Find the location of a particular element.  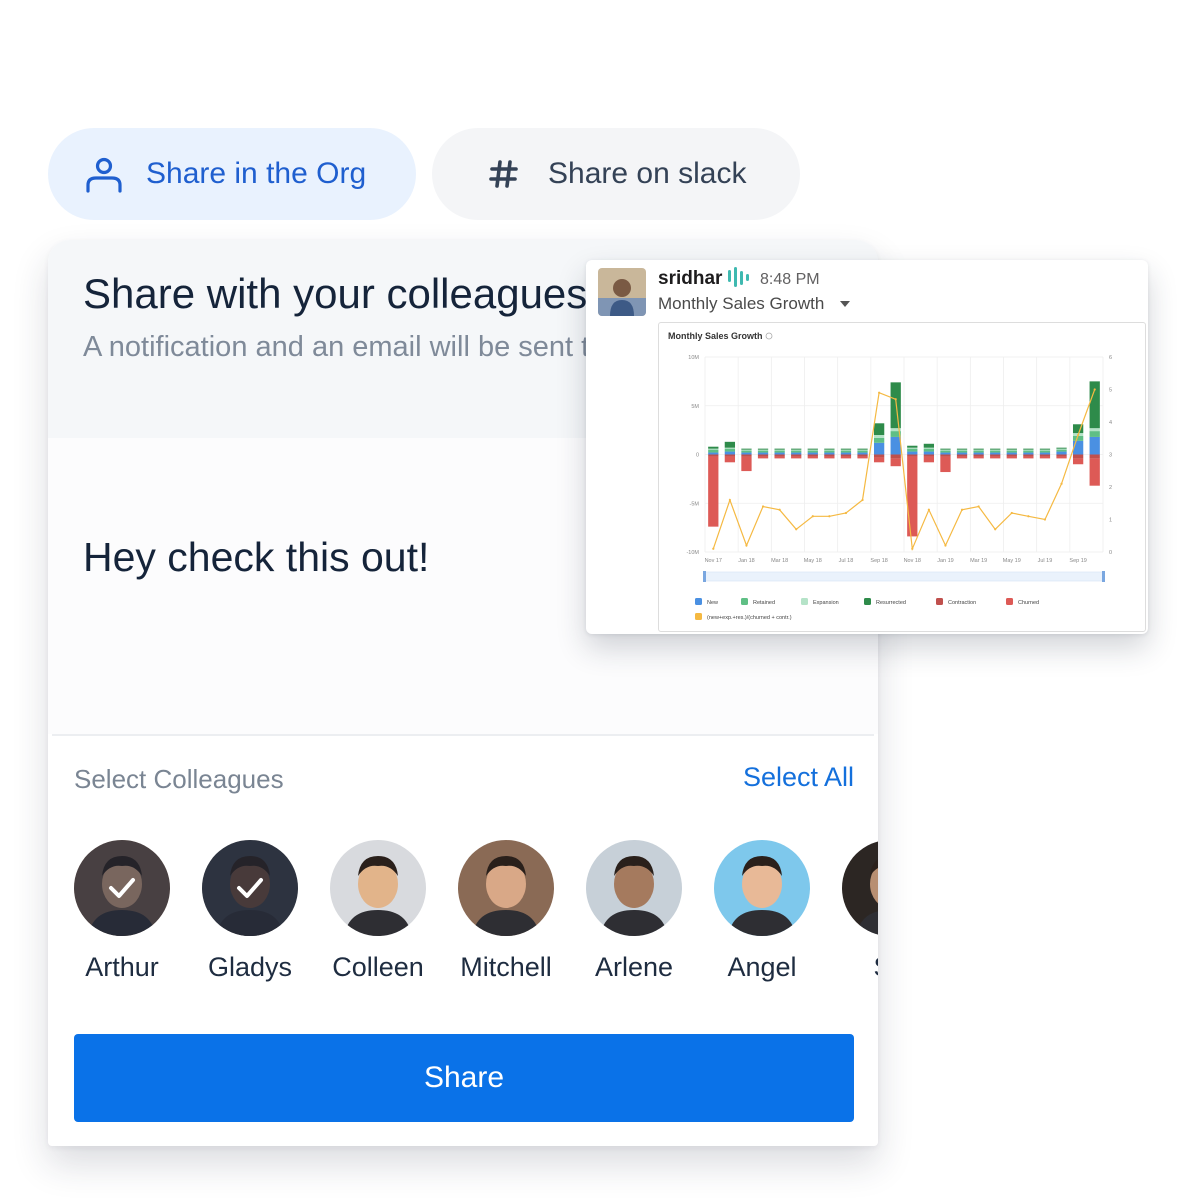

colleague-name: Gladys is located at coordinates (250, 967).